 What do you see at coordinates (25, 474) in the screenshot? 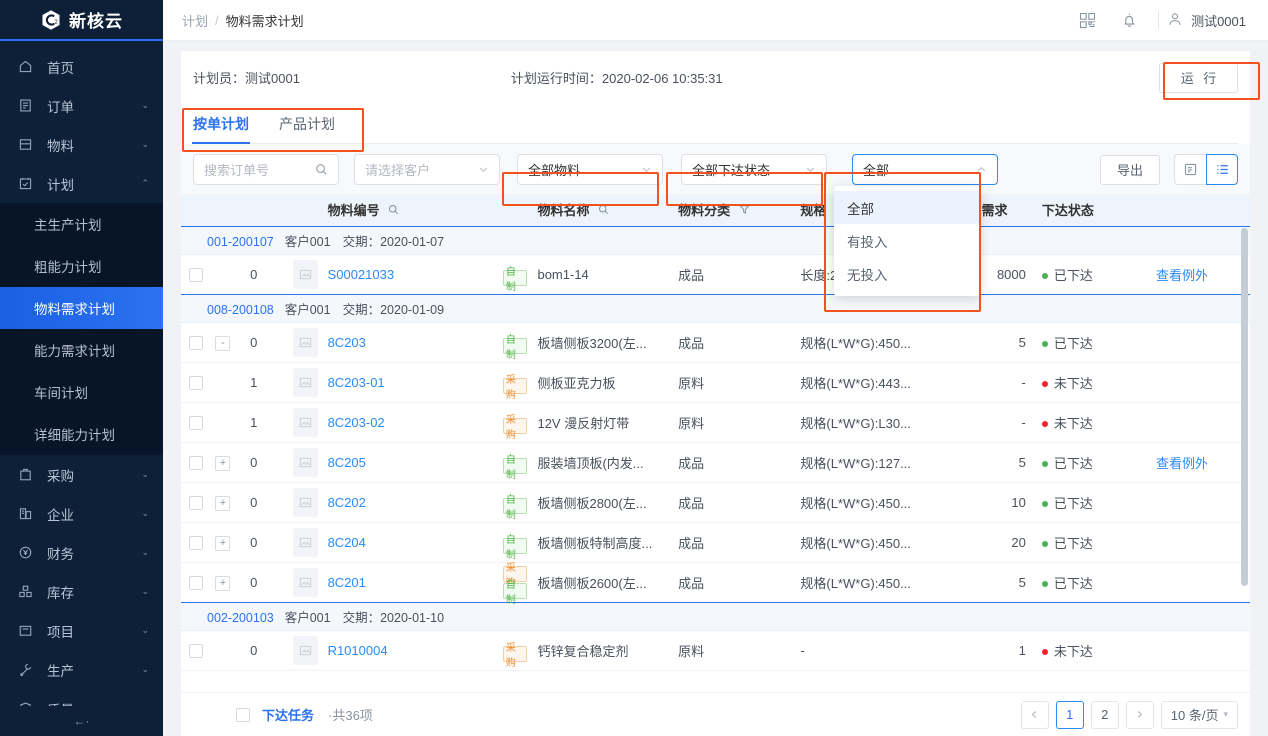
I see `purchase-bag-icon` at bounding box center [25, 474].